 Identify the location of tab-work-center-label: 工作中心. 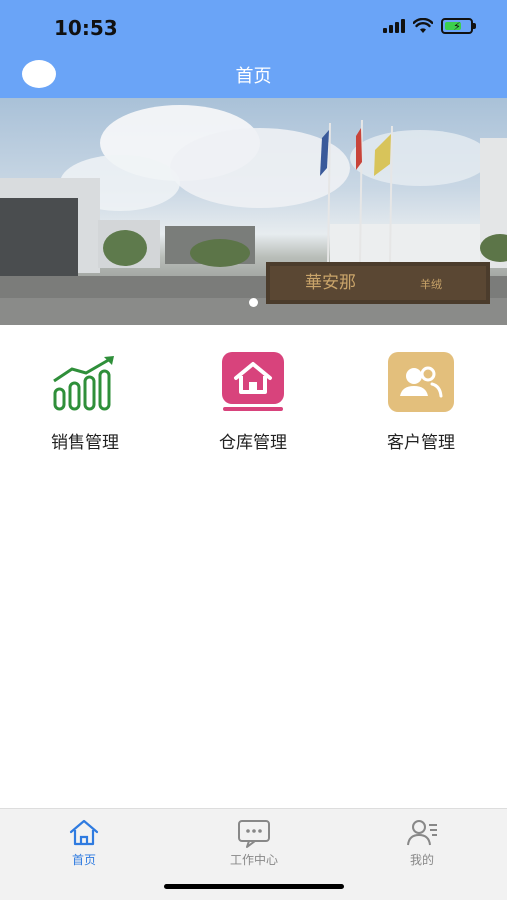
(253, 860).